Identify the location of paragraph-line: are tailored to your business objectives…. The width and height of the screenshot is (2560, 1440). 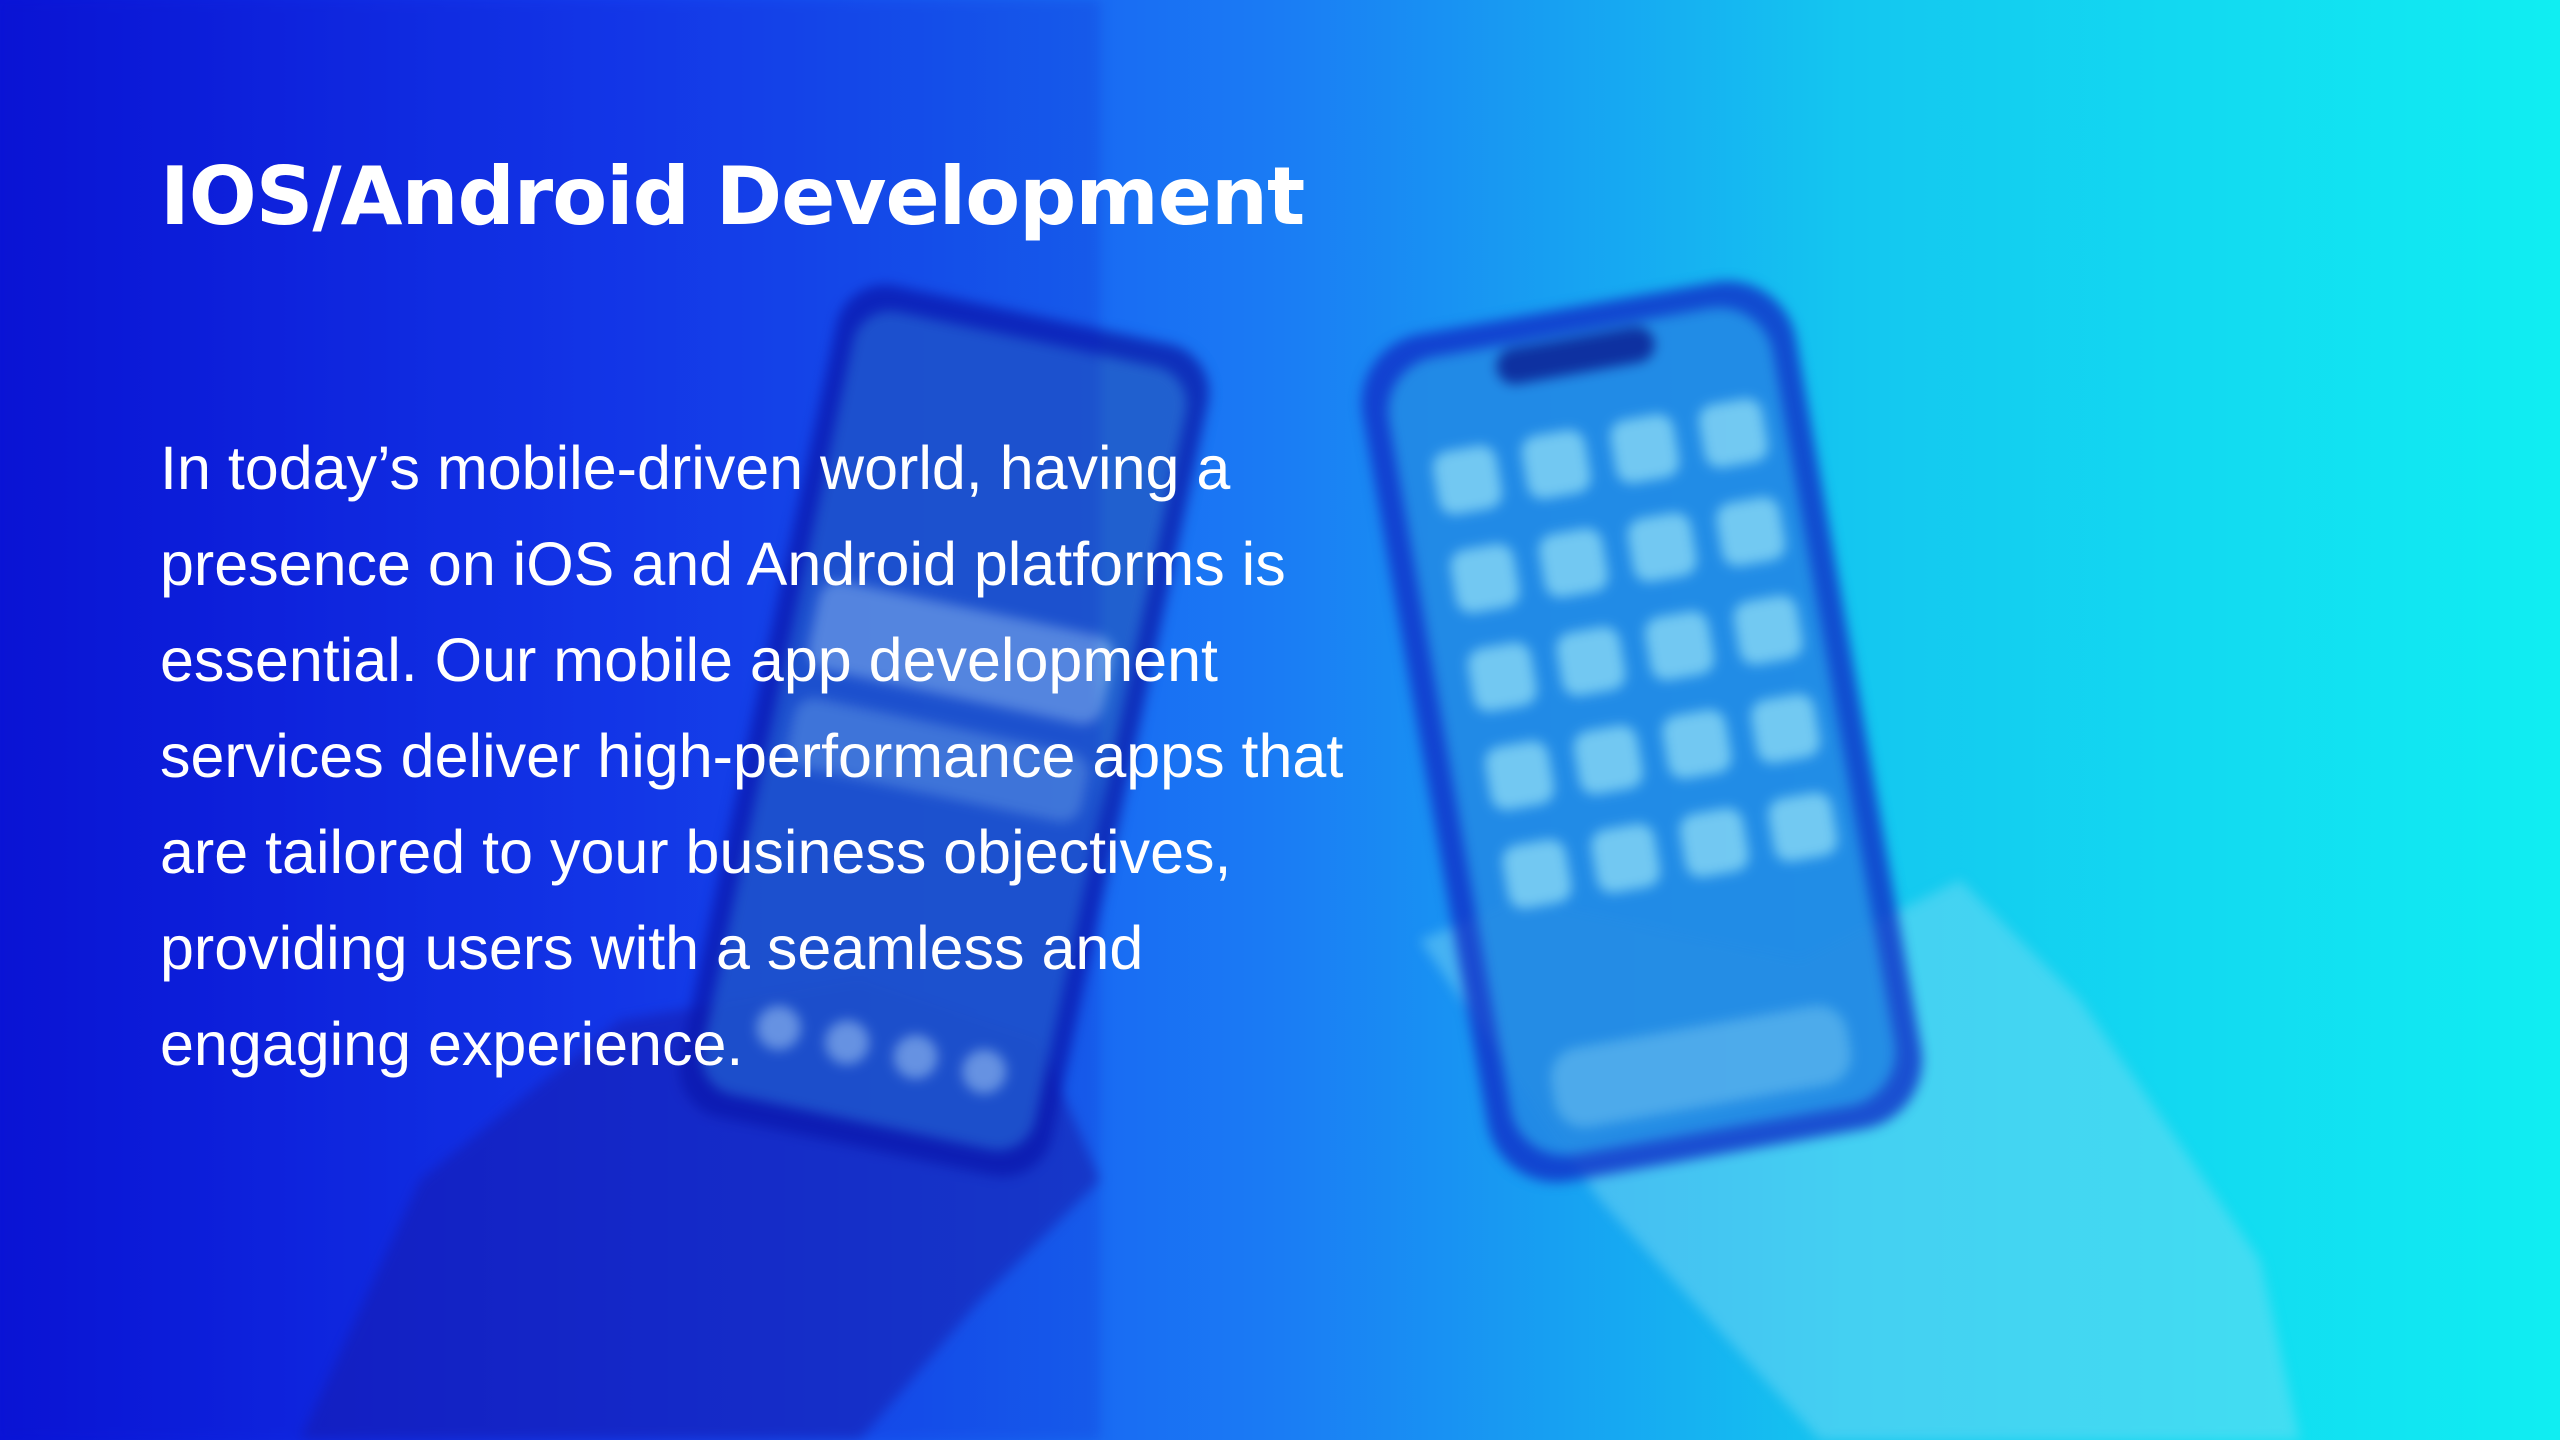
(696, 852).